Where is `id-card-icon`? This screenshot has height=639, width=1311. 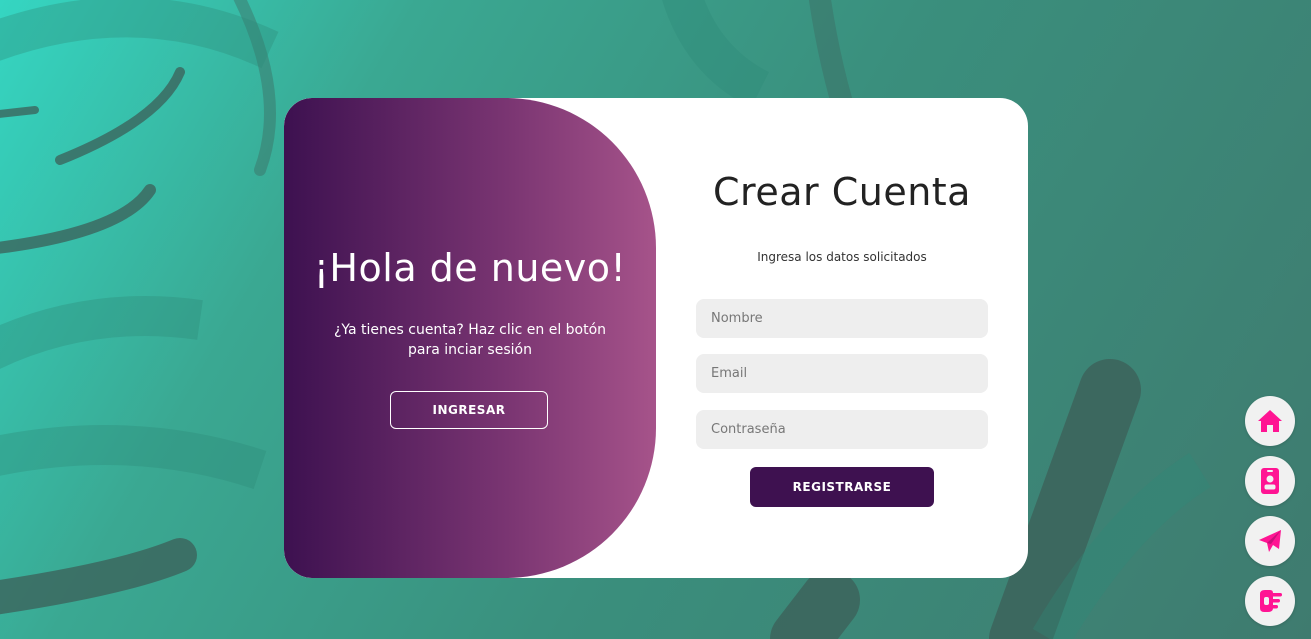 id-card-icon is located at coordinates (1270, 481).